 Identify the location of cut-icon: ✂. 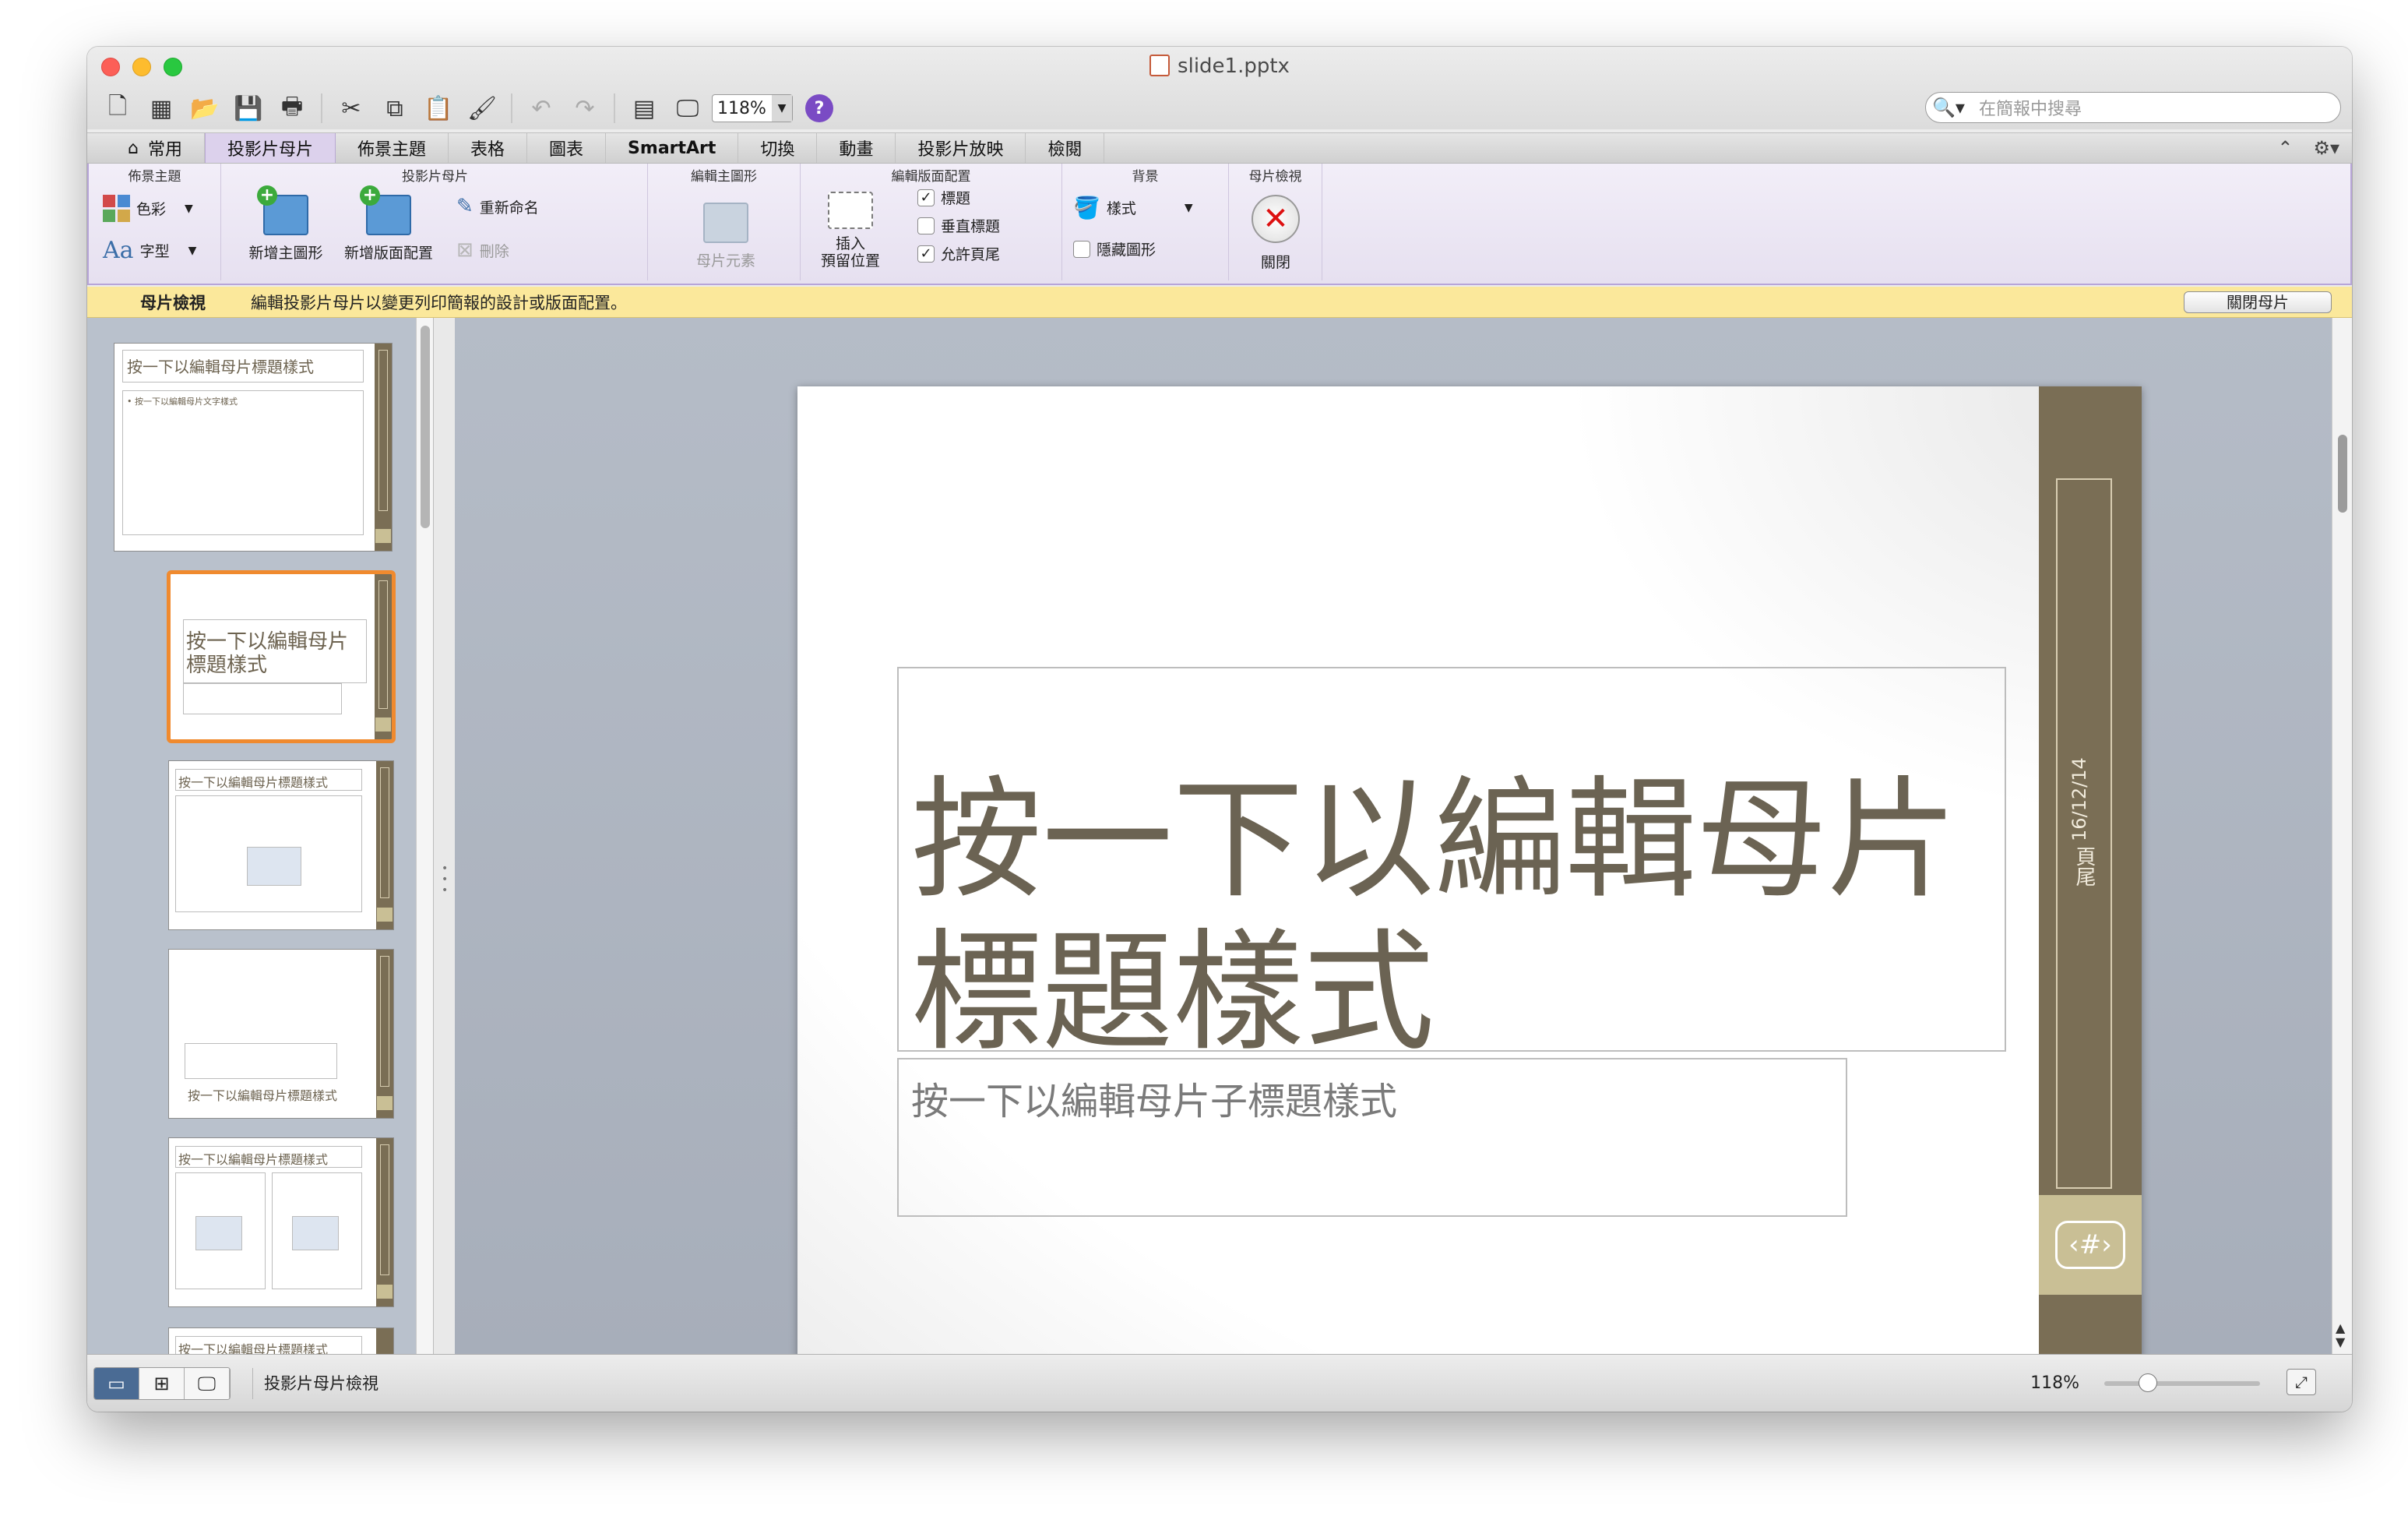
(352, 108).